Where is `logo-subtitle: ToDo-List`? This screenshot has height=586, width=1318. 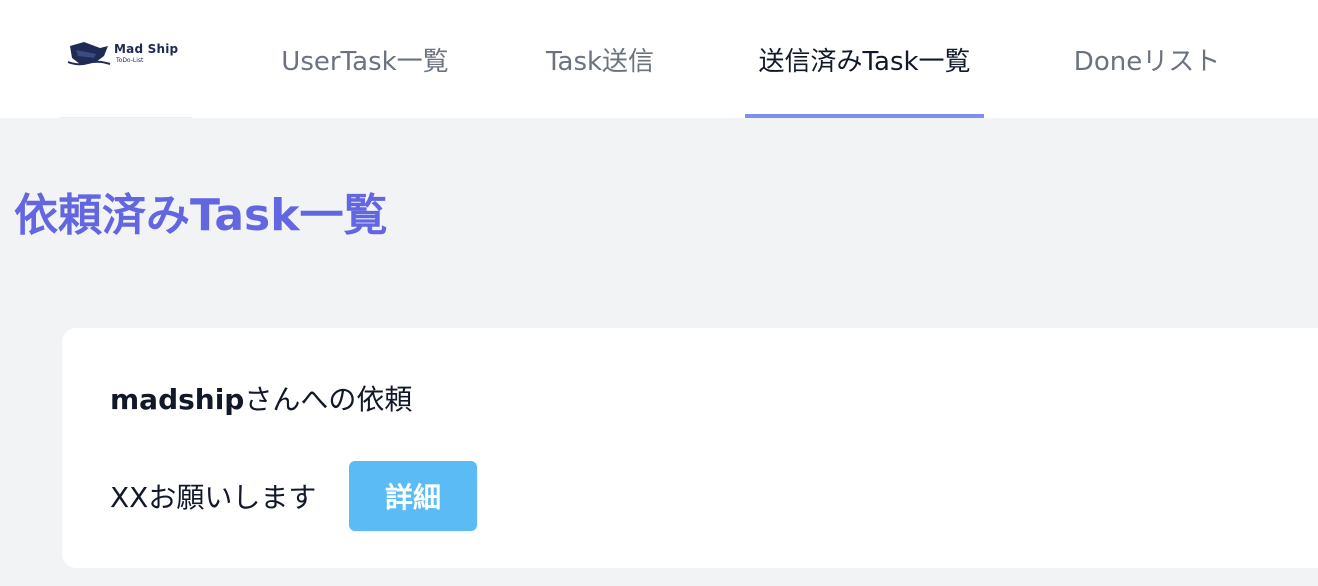 logo-subtitle: ToDo-List is located at coordinates (130, 60).